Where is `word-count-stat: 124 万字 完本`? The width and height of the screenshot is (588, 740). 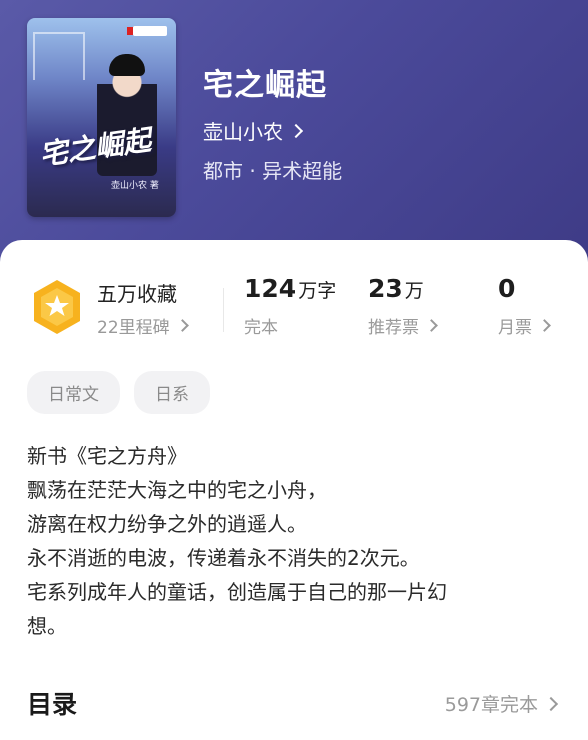 word-count-stat: 124 万字 完本 is located at coordinates (290, 306).